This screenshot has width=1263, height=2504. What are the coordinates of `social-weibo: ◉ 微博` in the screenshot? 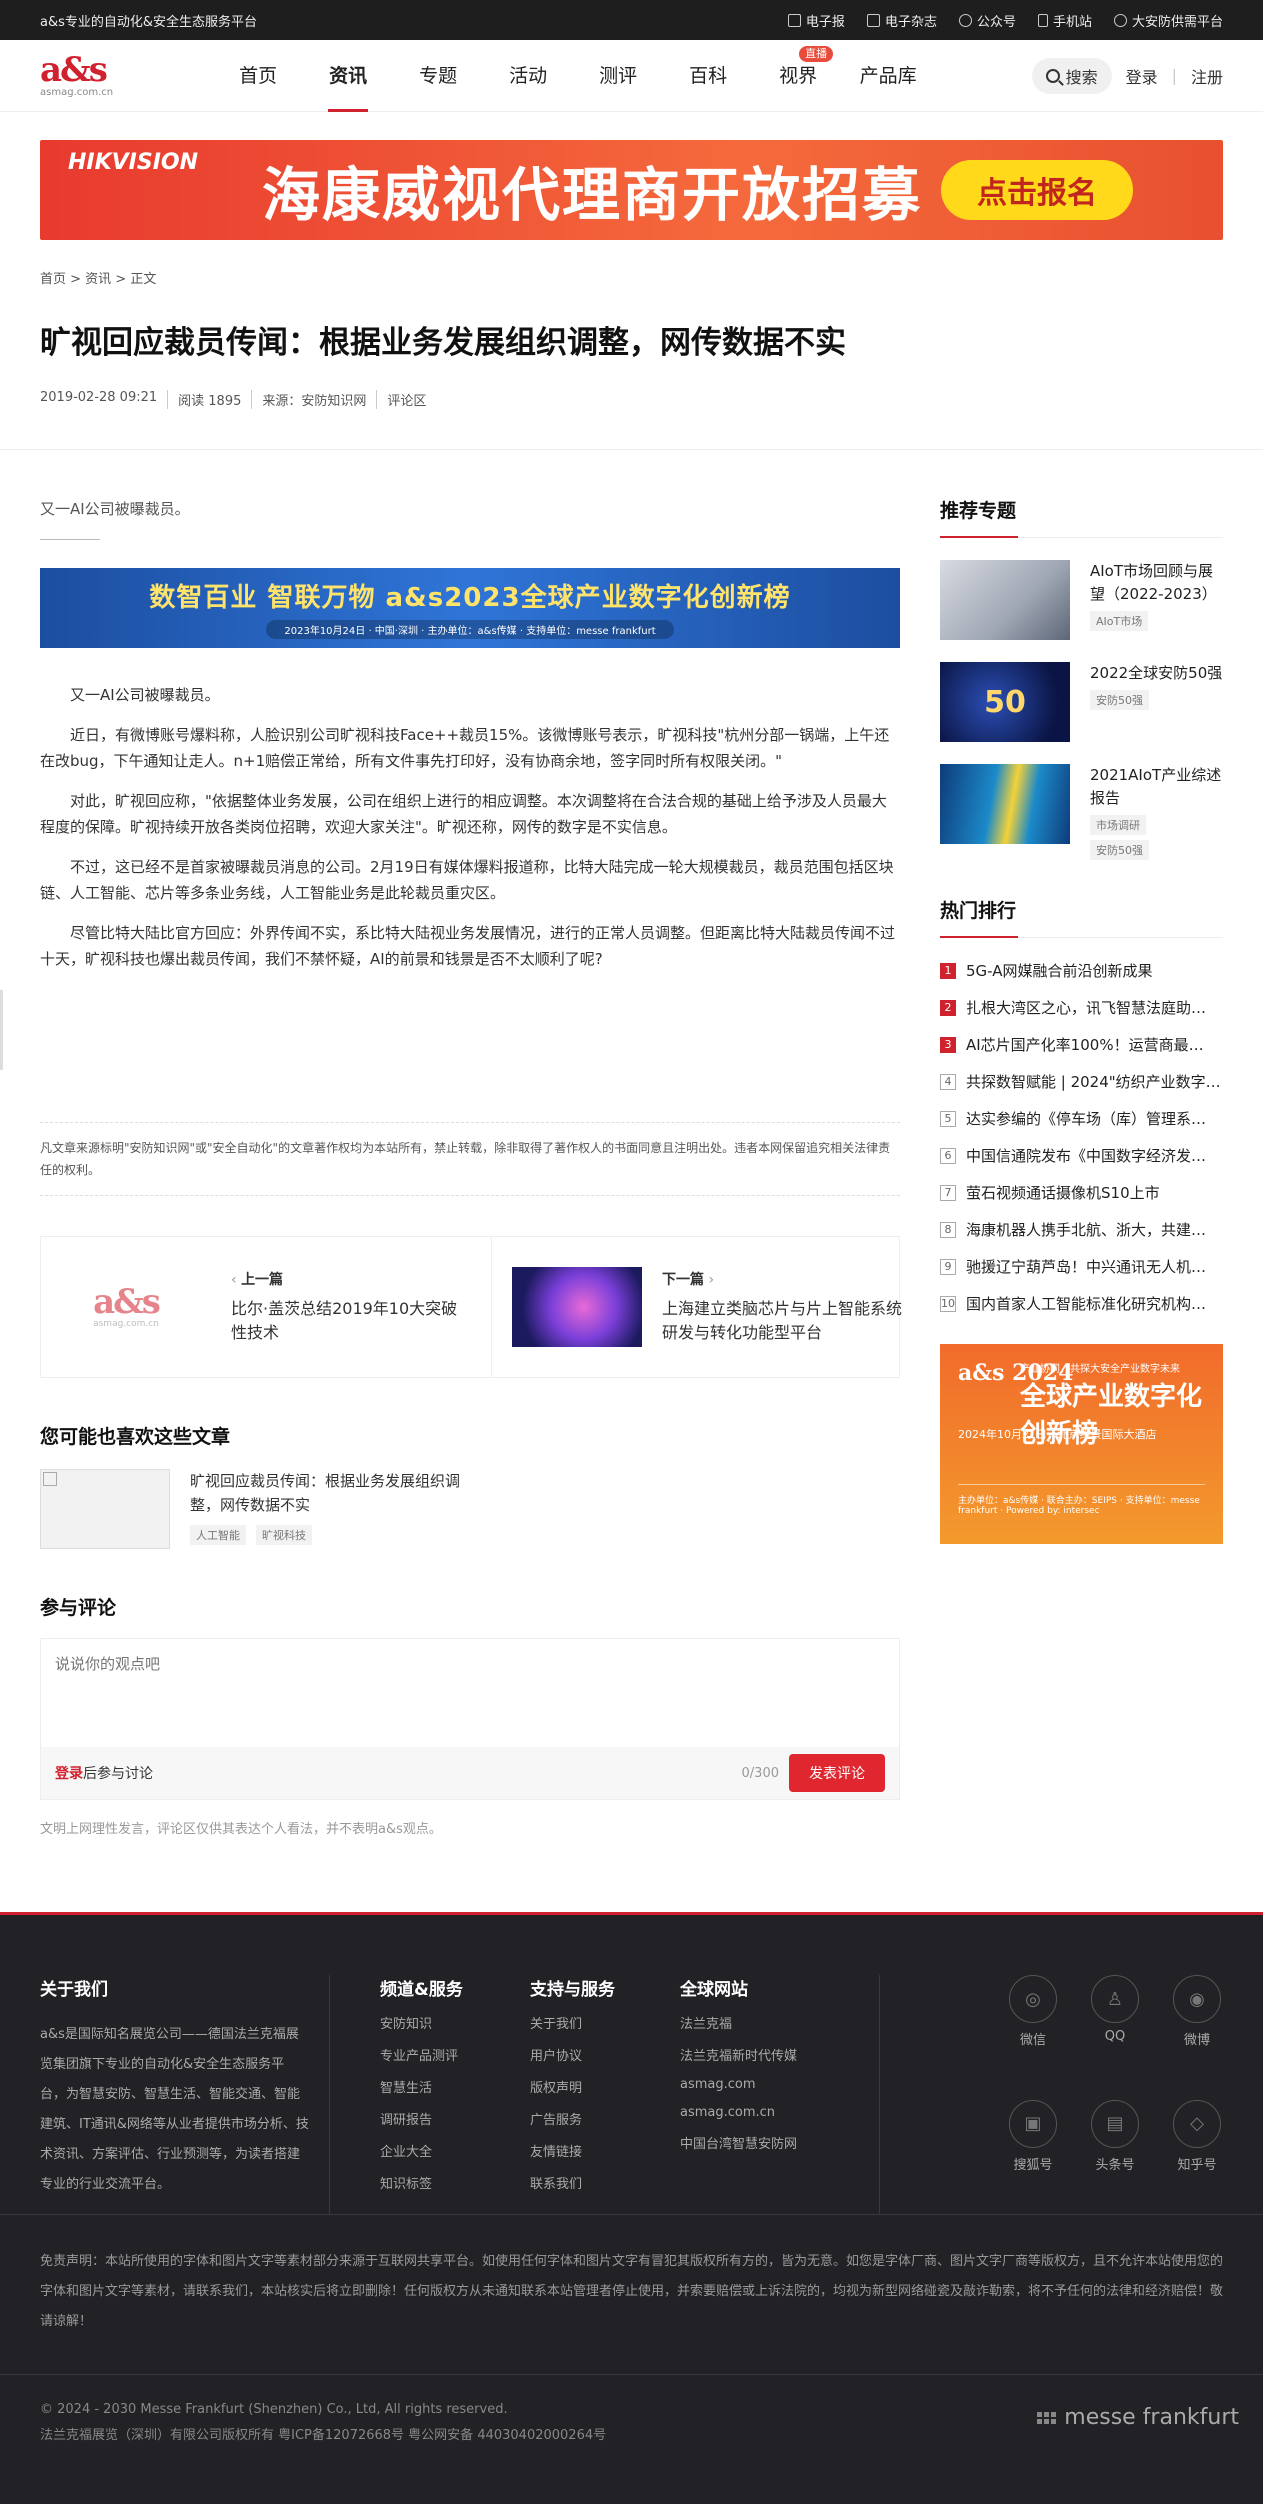 It's located at (1197, 2032).